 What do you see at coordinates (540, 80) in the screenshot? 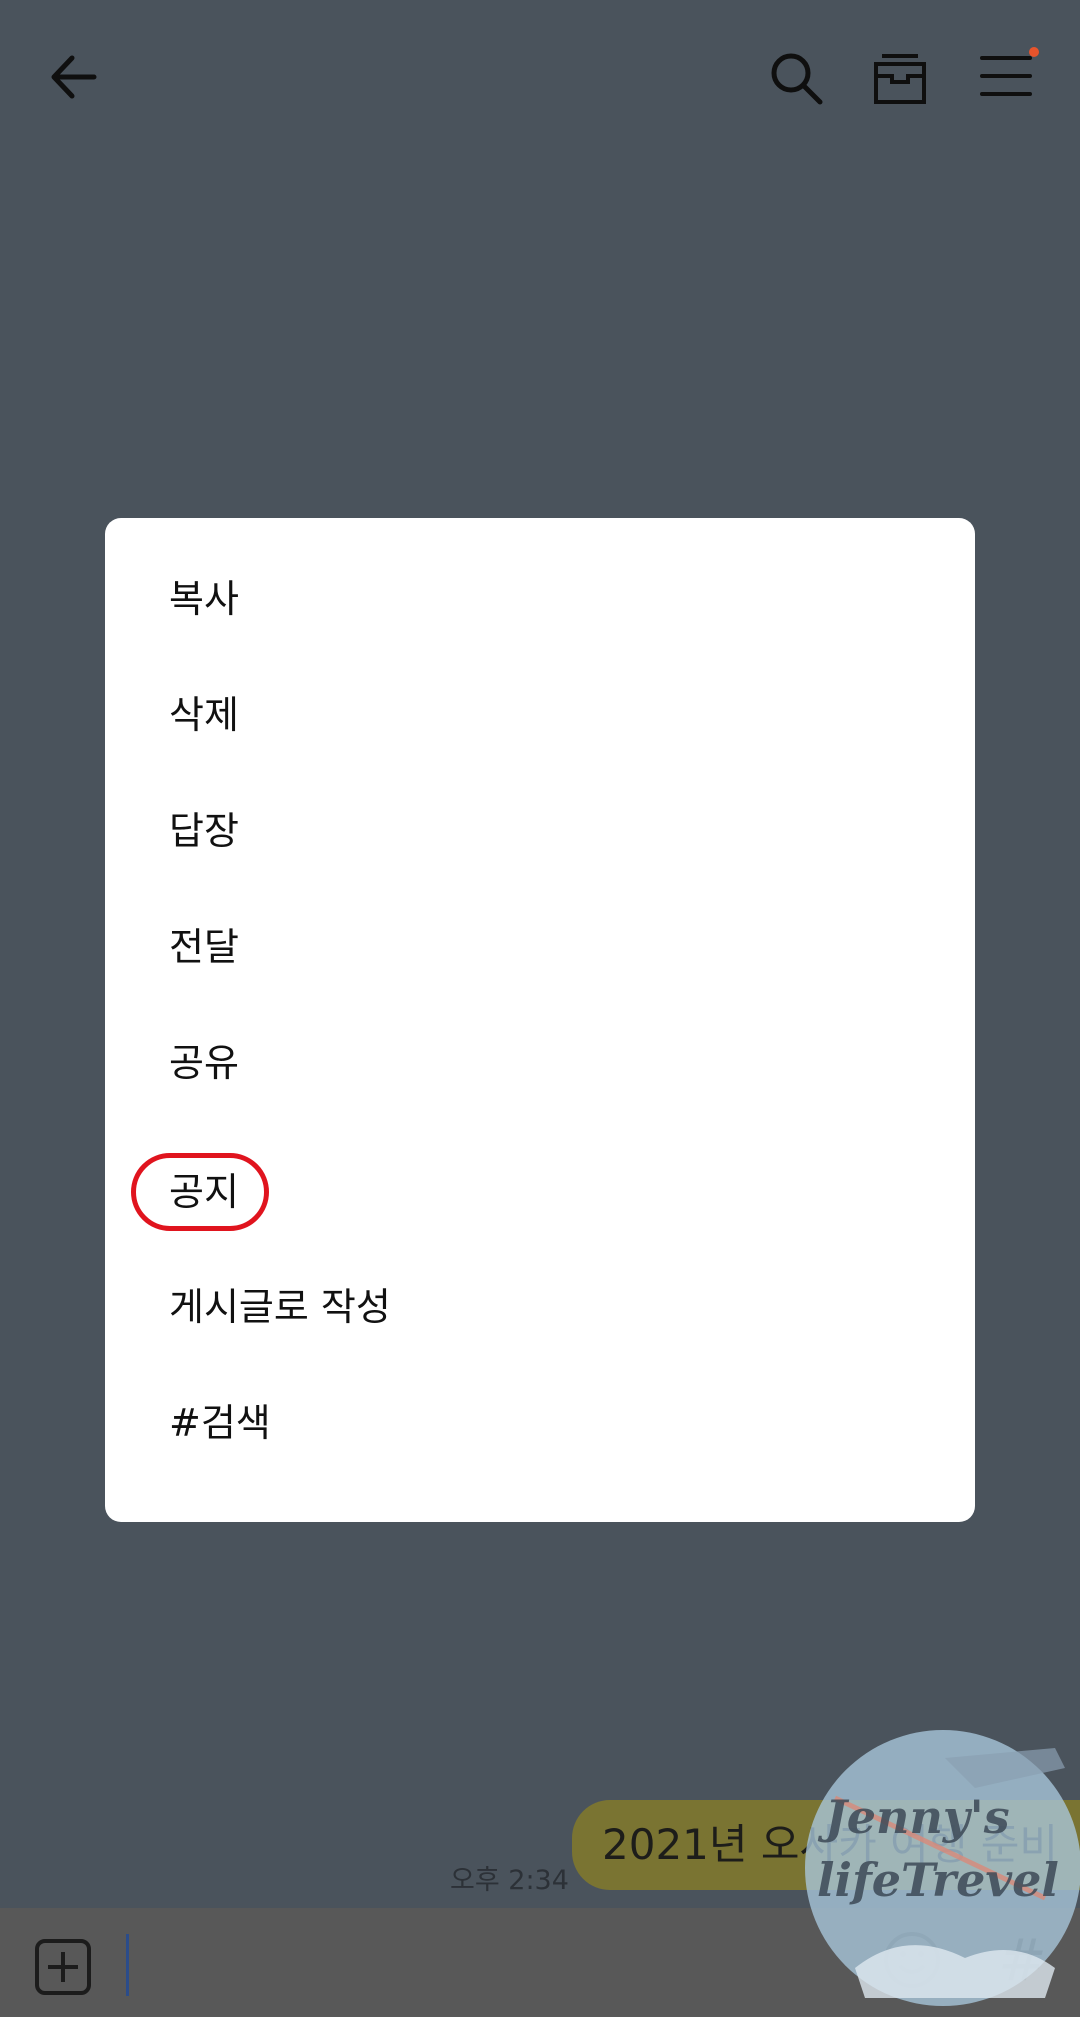
I see `top-bar` at bounding box center [540, 80].